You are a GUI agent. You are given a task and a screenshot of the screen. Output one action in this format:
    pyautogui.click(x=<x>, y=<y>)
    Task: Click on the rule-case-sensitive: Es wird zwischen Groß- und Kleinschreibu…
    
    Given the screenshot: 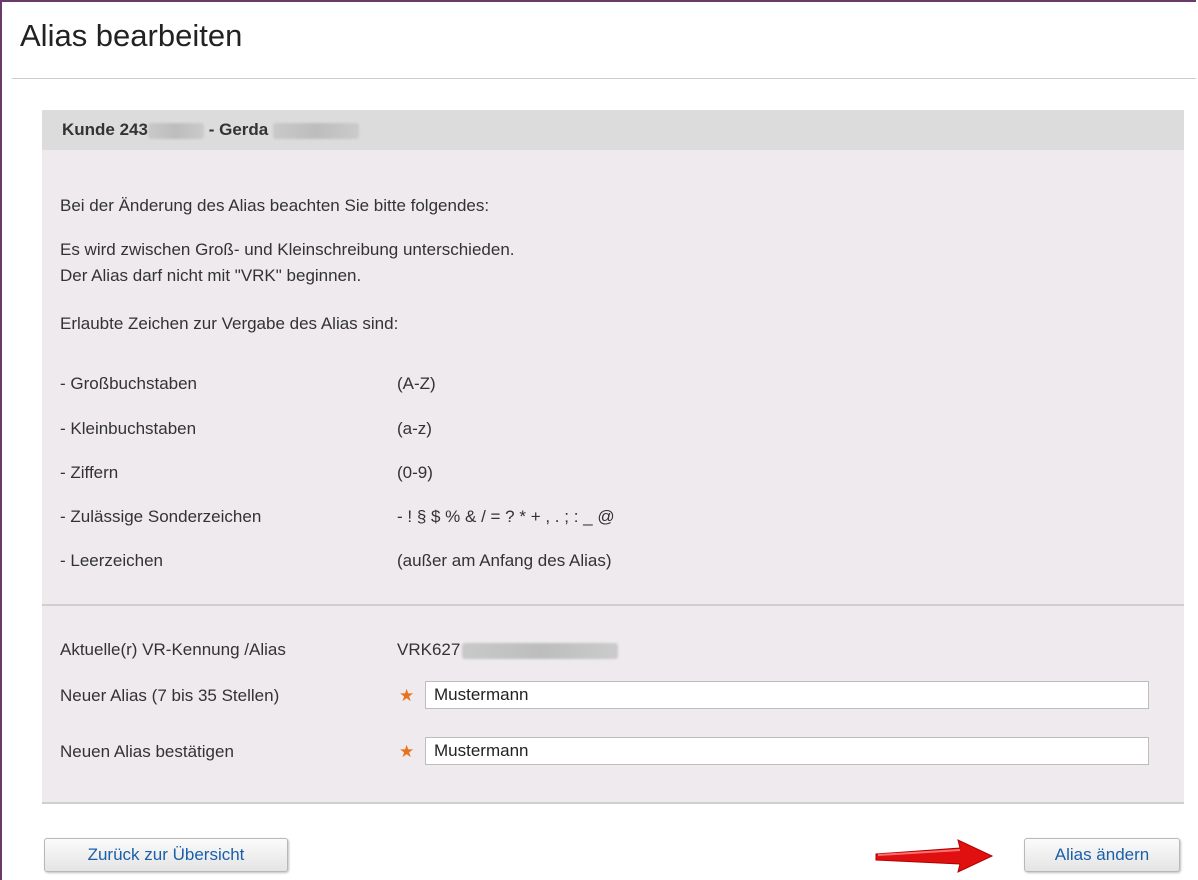 What is the action you would take?
    pyautogui.click(x=287, y=249)
    